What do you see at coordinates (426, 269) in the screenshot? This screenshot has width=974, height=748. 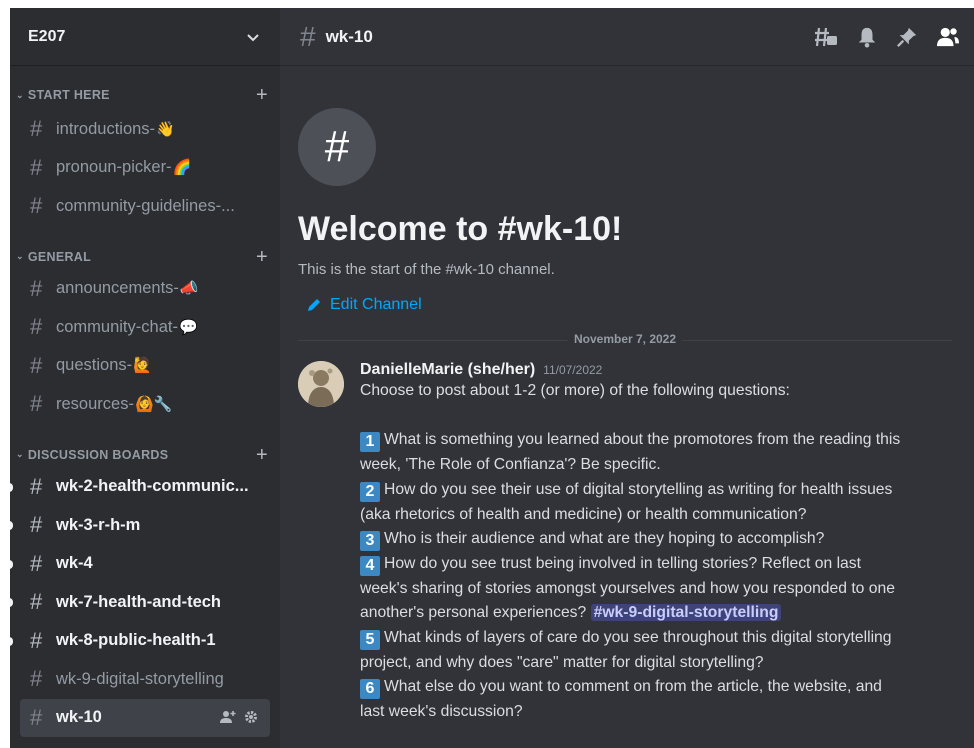 I see `welcome-subtitle: This is the start of the #wk-10 channel.` at bounding box center [426, 269].